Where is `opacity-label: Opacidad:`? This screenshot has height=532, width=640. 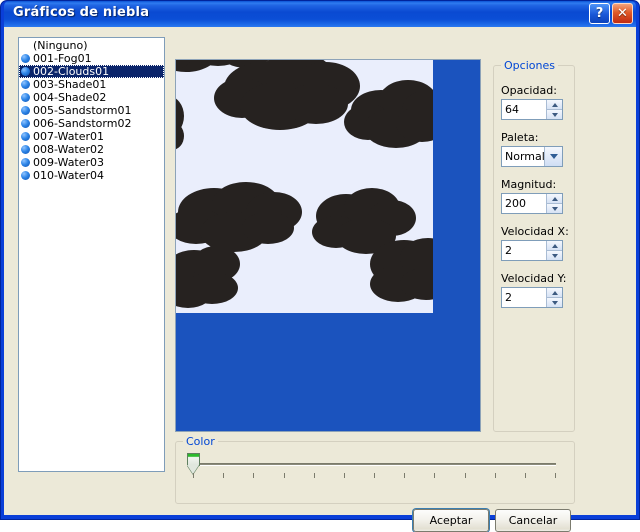
opacity-label: Opacidad: is located at coordinates (529, 90).